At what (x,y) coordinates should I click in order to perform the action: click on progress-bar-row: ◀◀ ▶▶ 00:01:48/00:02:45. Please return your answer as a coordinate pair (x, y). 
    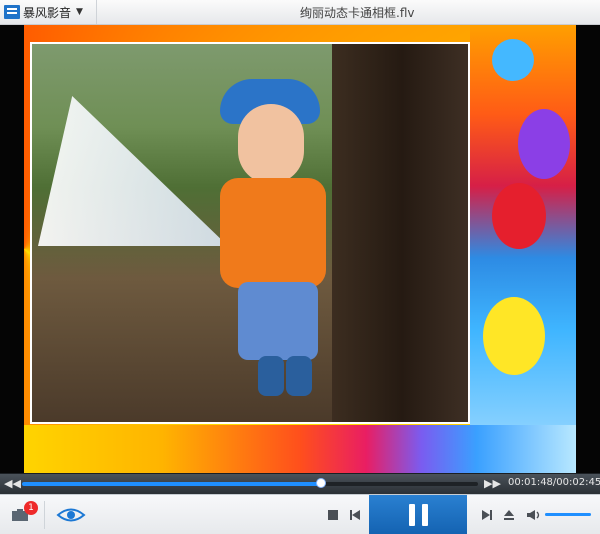
    Looking at the image, I should click on (300, 483).